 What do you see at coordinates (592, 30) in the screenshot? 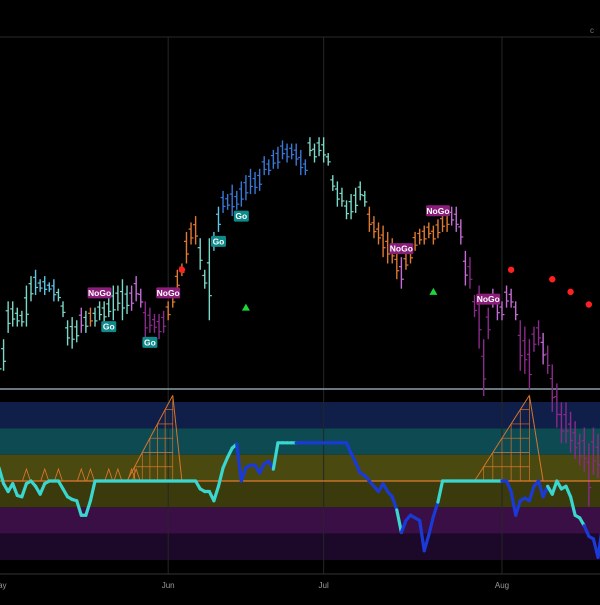
I see `corner-label: c` at bounding box center [592, 30].